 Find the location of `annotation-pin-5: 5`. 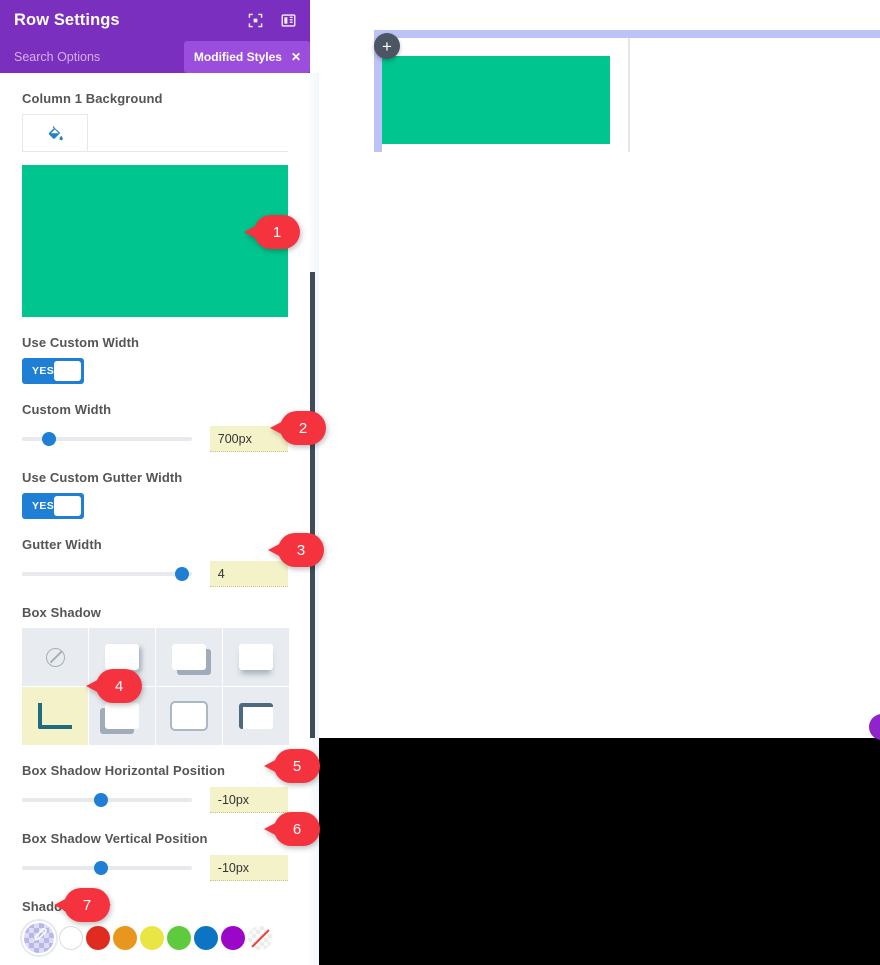

annotation-pin-5: 5 is located at coordinates (292, 766).